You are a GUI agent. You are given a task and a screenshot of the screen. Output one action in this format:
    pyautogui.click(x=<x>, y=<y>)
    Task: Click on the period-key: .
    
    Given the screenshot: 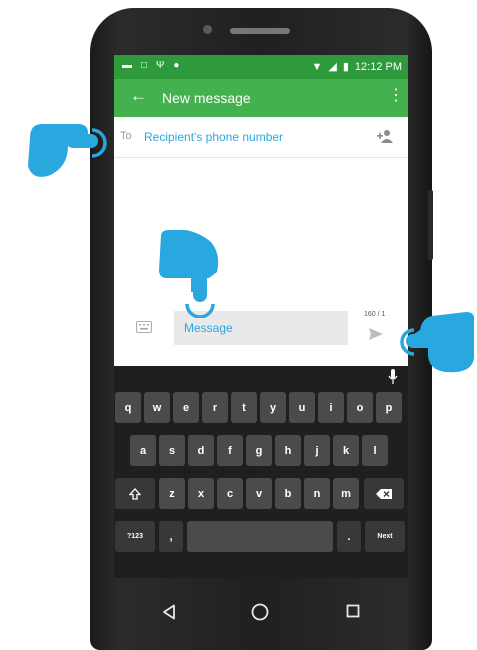 What is the action you would take?
    pyautogui.click(x=349, y=536)
    